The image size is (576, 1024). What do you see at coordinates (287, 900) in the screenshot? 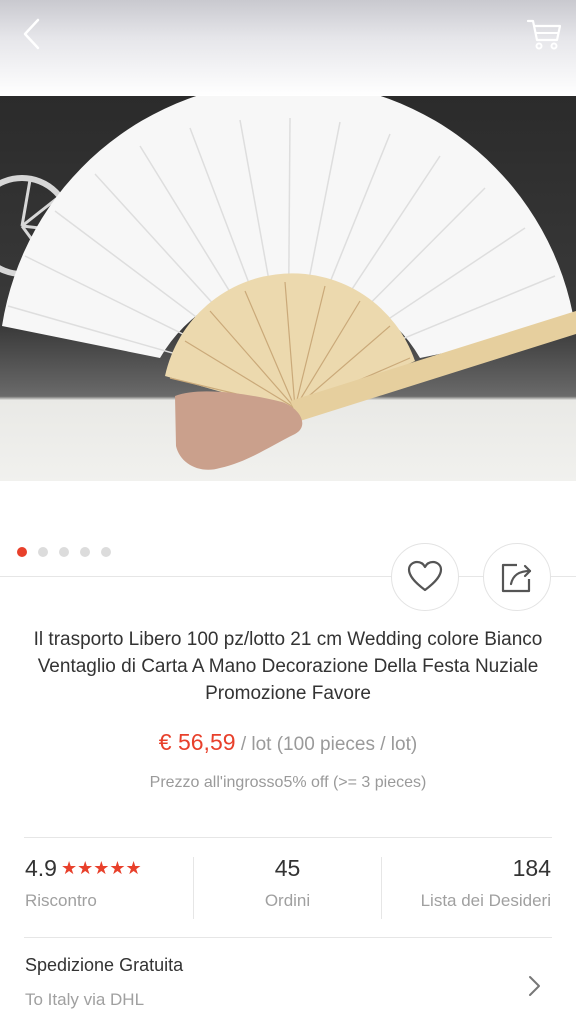
I see `orders-label: Ordini` at bounding box center [287, 900].